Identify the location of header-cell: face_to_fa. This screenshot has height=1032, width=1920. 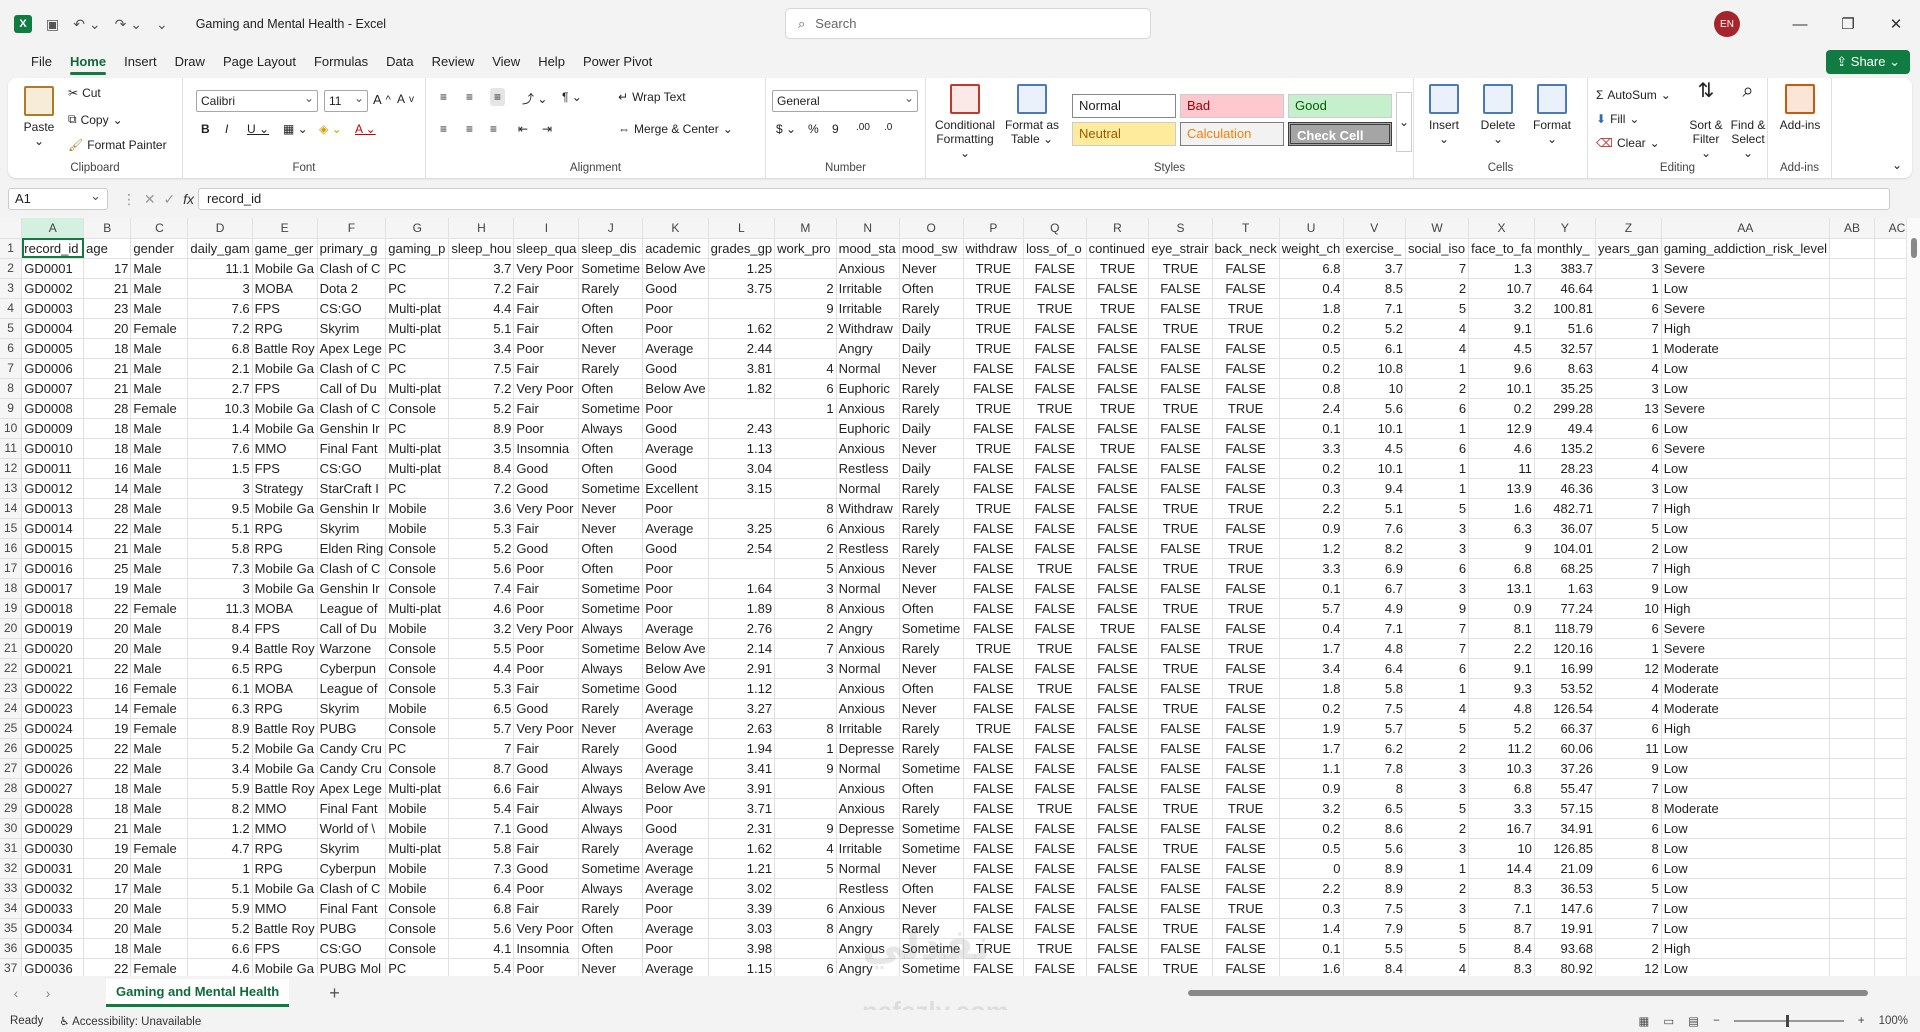
(1501, 248).